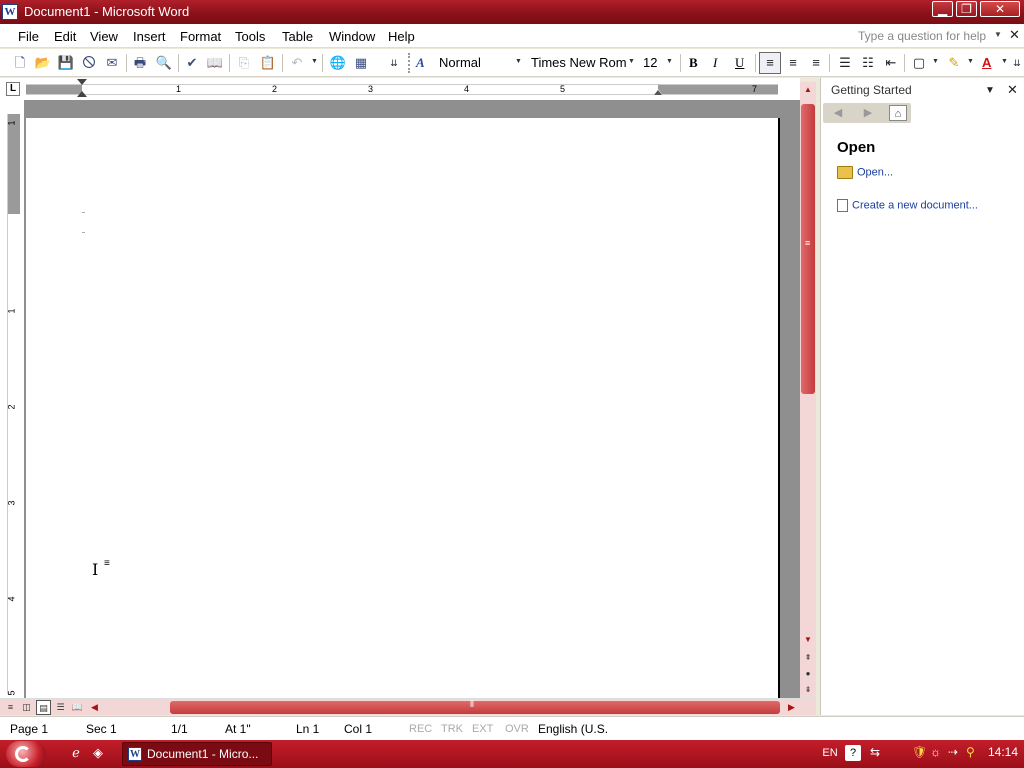  What do you see at coordinates (631, 61) in the screenshot?
I see `font-dropdown-icon: ▼` at bounding box center [631, 61].